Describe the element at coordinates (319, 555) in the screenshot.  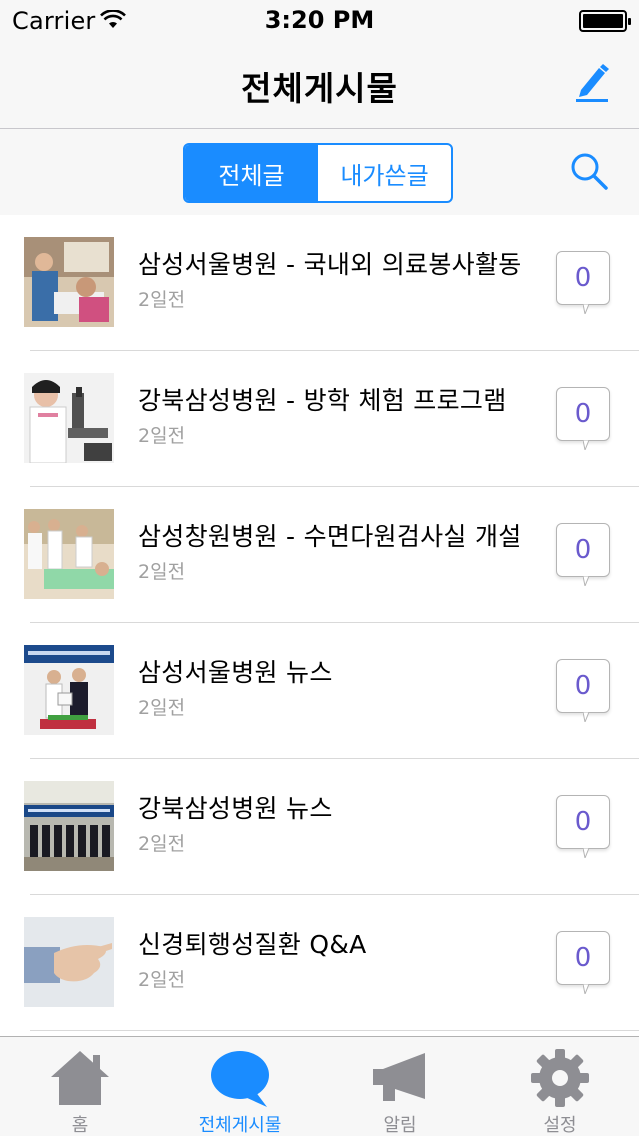
I see `list-item: 삼성창원병원 - 수면다원검사실 개설 2일전 0` at that location.